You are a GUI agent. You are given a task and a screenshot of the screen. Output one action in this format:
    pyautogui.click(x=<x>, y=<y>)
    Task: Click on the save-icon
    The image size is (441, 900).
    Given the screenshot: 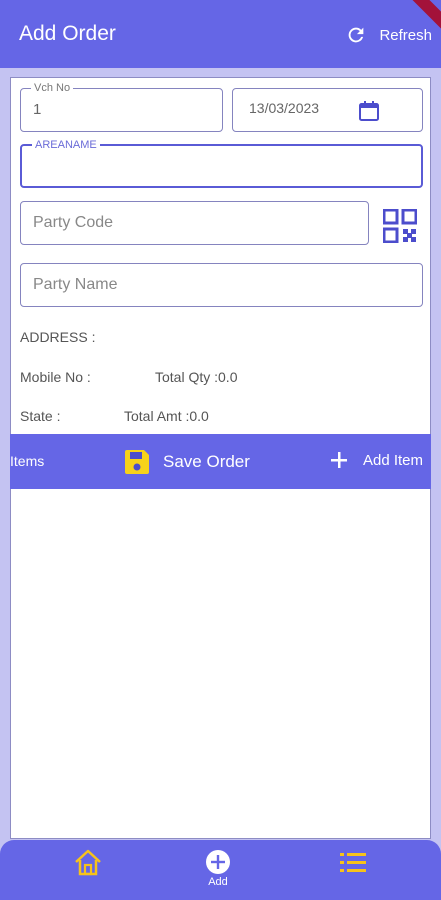 What is the action you would take?
    pyautogui.click(x=137, y=462)
    